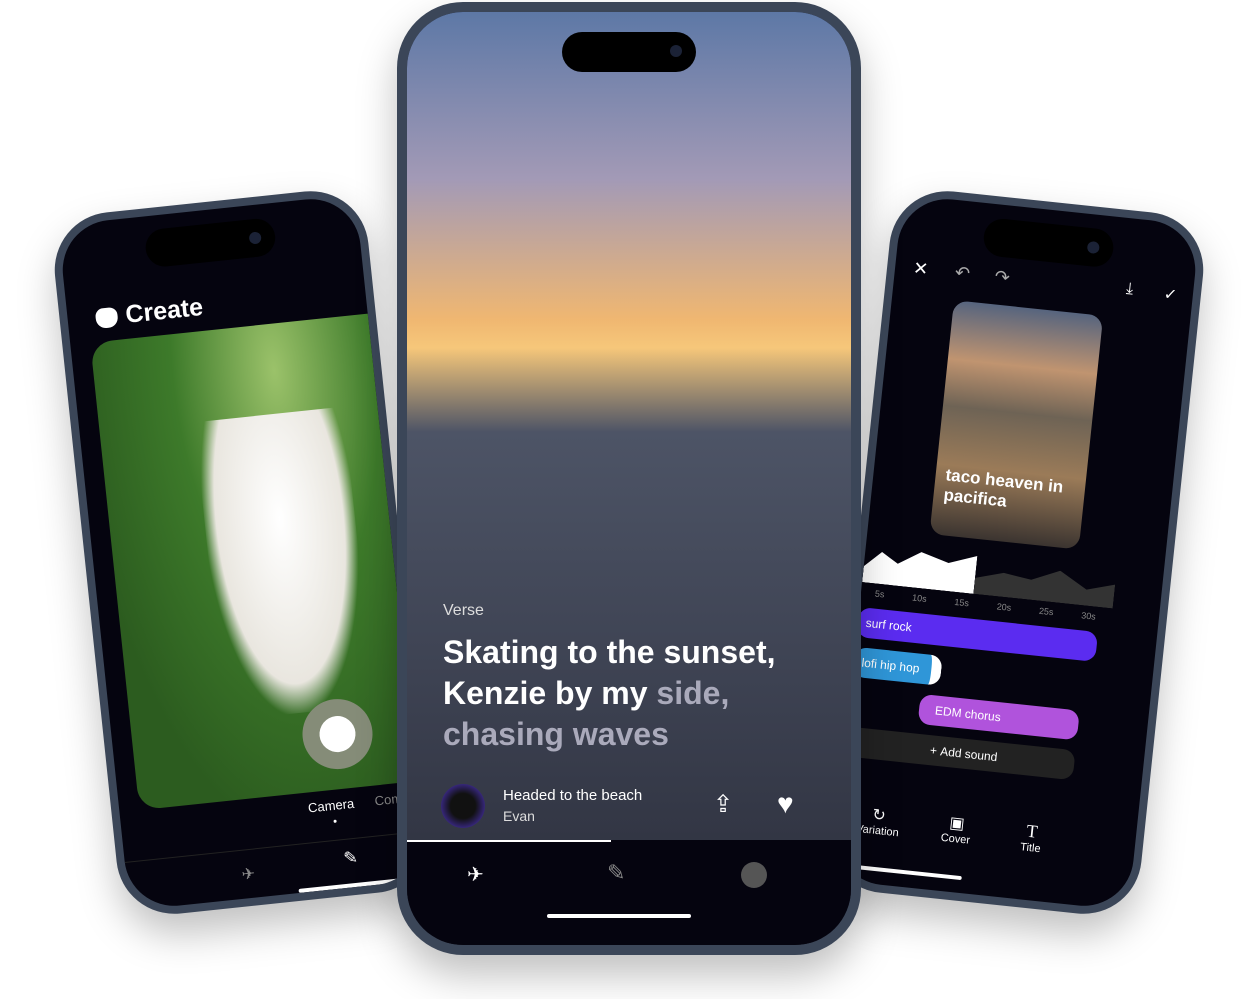  I want to click on dog-photo, so click(284, 563).